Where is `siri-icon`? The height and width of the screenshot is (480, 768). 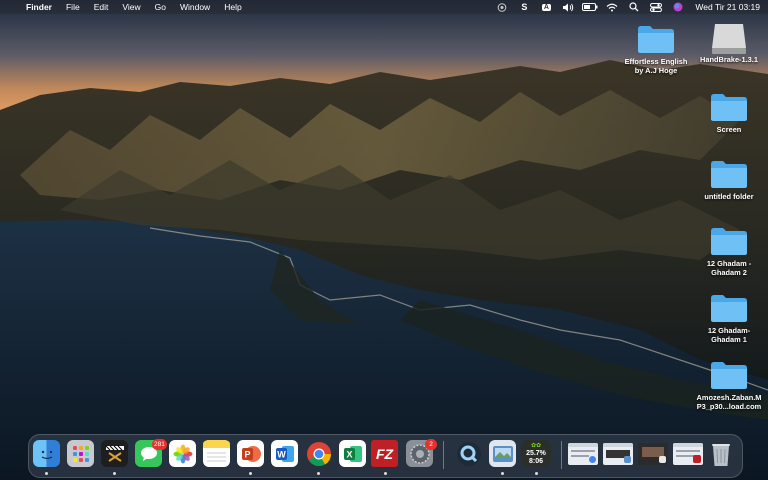
siri-icon is located at coordinates (678, 7).